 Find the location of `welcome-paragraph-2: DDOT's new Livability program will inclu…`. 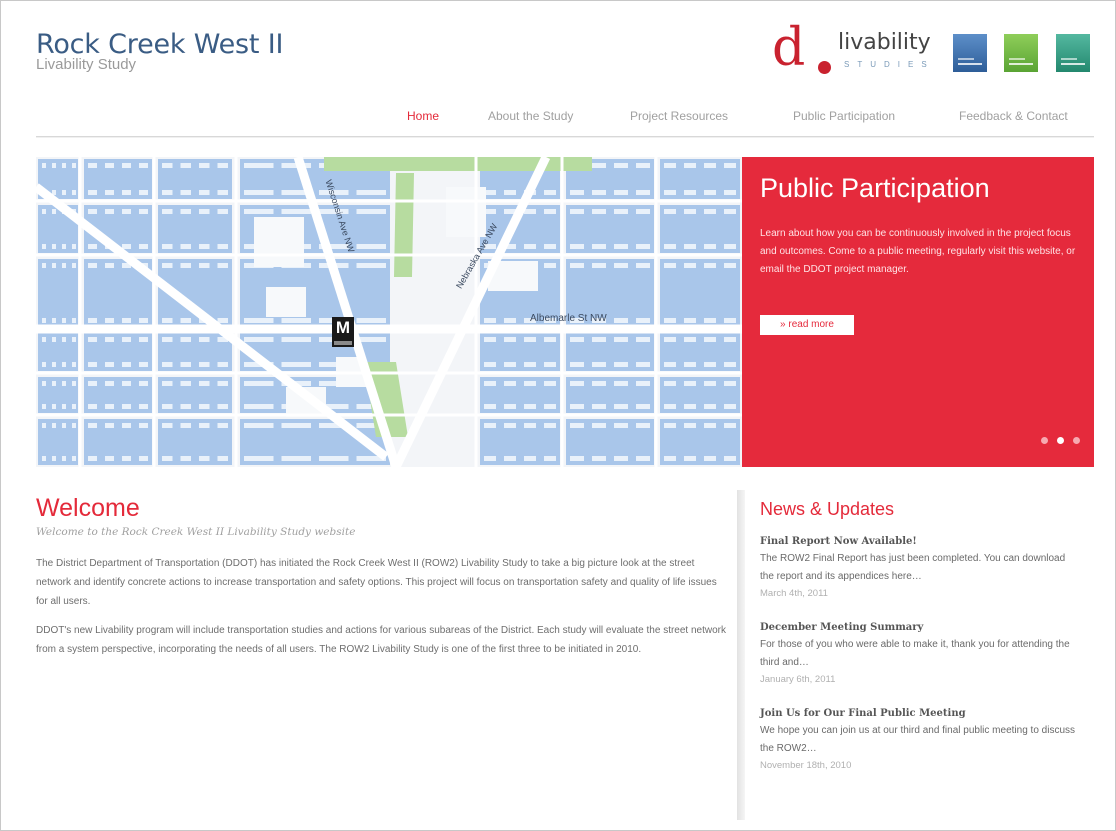

welcome-paragraph-2: DDOT's new Livability program will inclu… is located at coordinates (381, 640).